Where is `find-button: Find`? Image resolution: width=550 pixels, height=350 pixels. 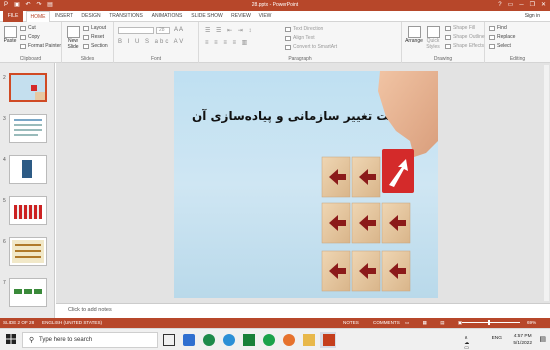
find-button: Find is located at coordinates (498, 28).